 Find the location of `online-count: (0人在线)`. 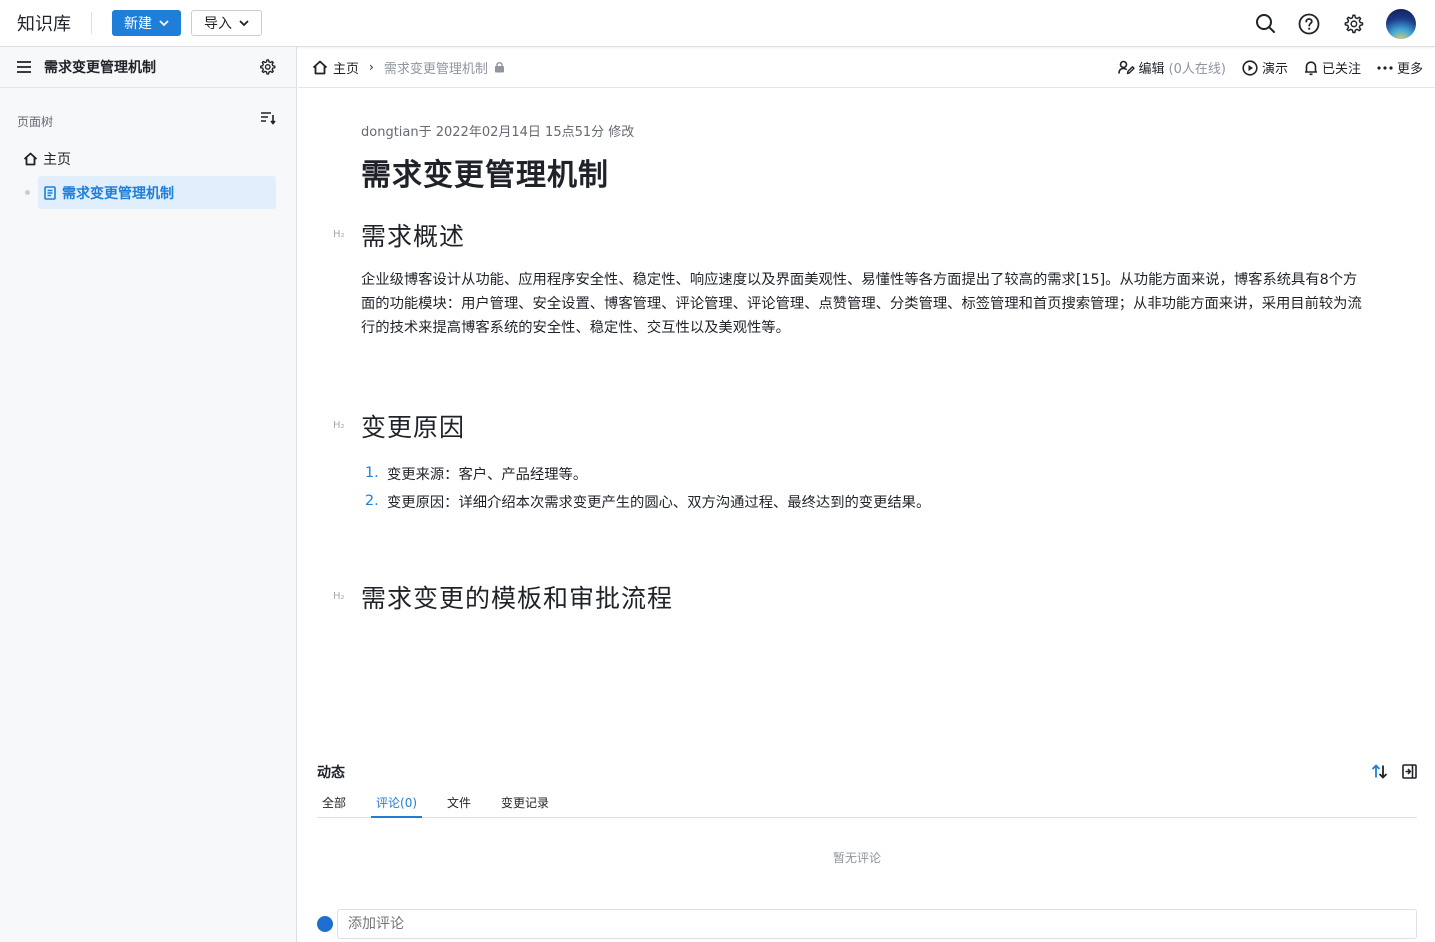

online-count: (0人在线) is located at coordinates (1197, 69).